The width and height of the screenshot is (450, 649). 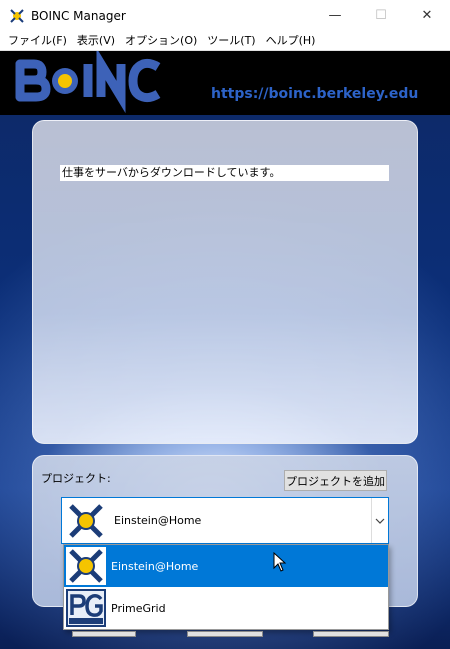 What do you see at coordinates (76, 478) in the screenshot?
I see `project-label: プロジェクト:` at bounding box center [76, 478].